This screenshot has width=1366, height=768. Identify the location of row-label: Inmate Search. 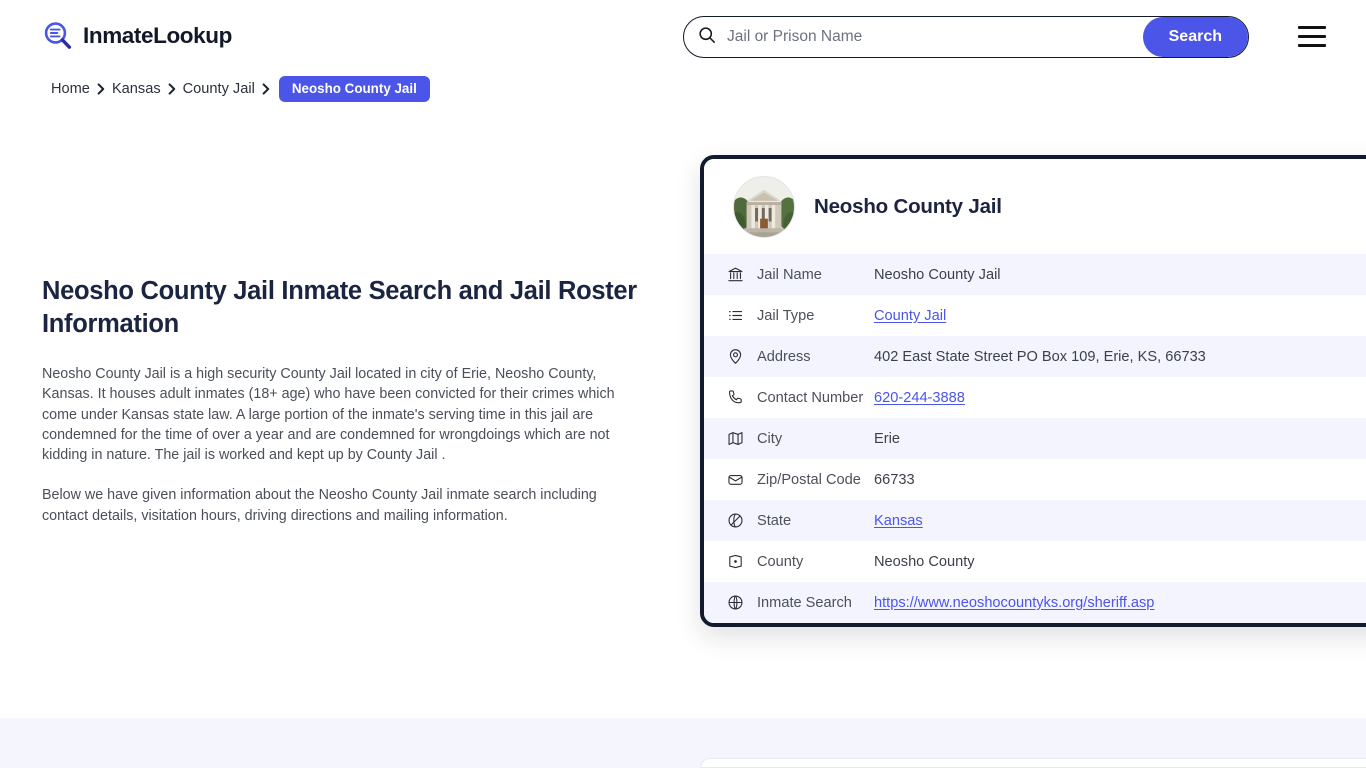
(804, 602).